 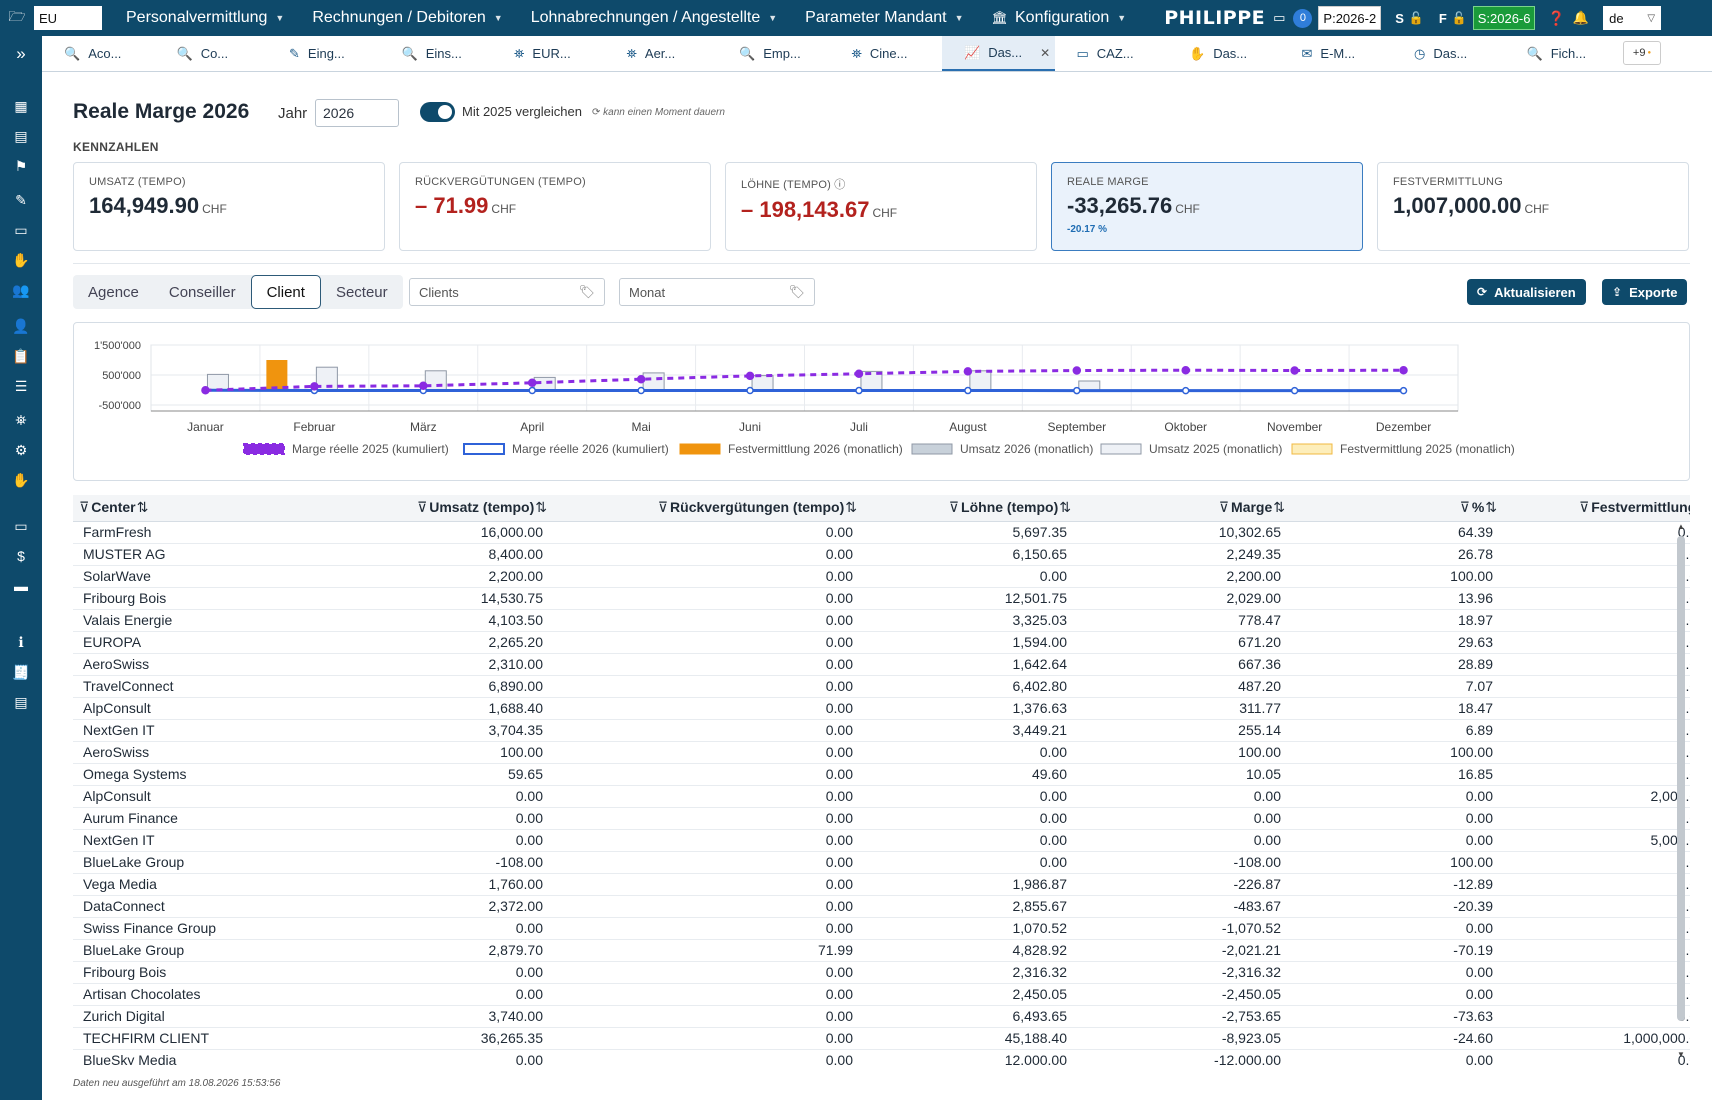 What do you see at coordinates (202, 292) in the screenshot?
I see `segment-conseiller: Conseiller` at bounding box center [202, 292].